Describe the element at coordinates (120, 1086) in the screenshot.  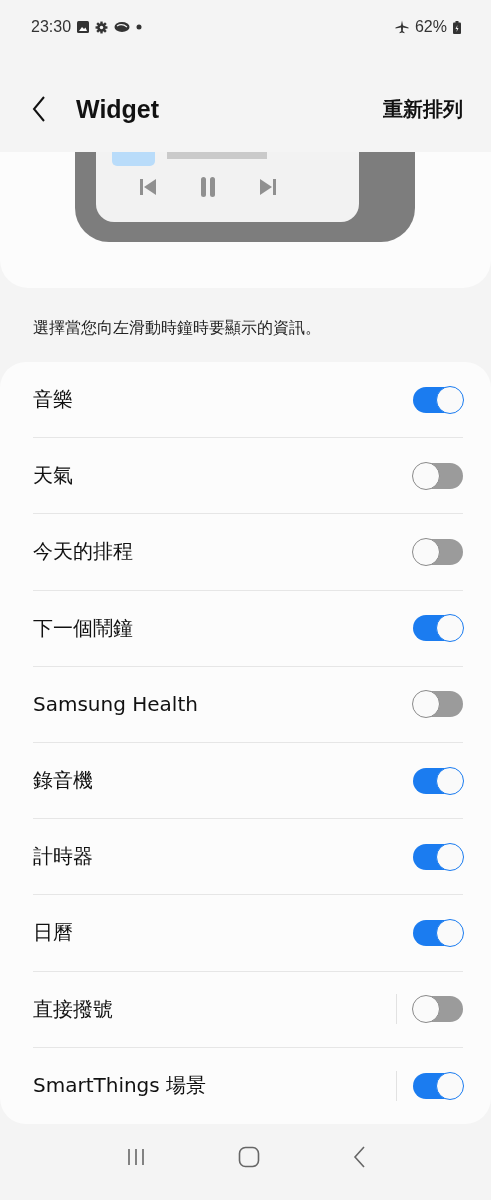
I see `setting-label: SmartThings 場景` at that location.